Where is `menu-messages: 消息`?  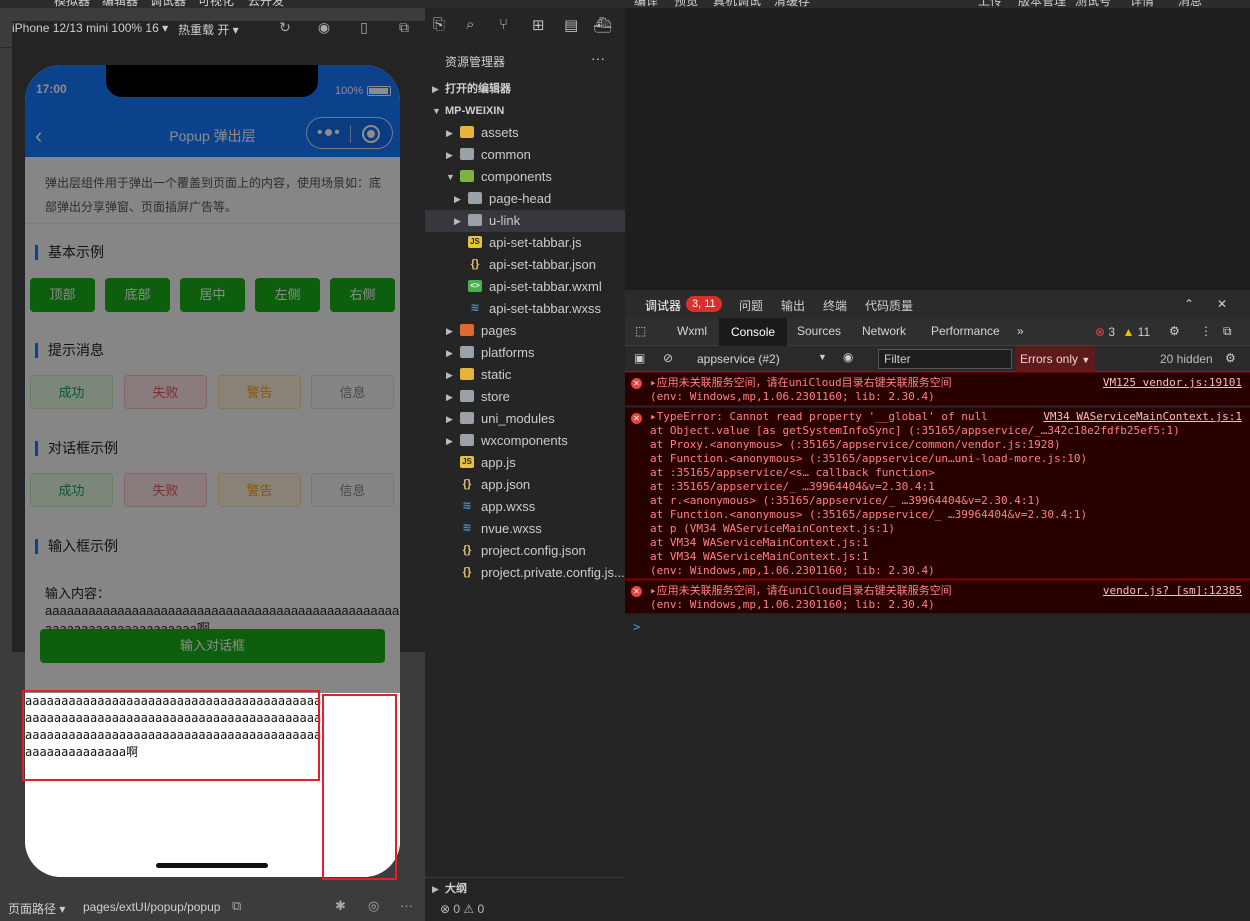
menu-messages: 消息 is located at coordinates (1190, 4).